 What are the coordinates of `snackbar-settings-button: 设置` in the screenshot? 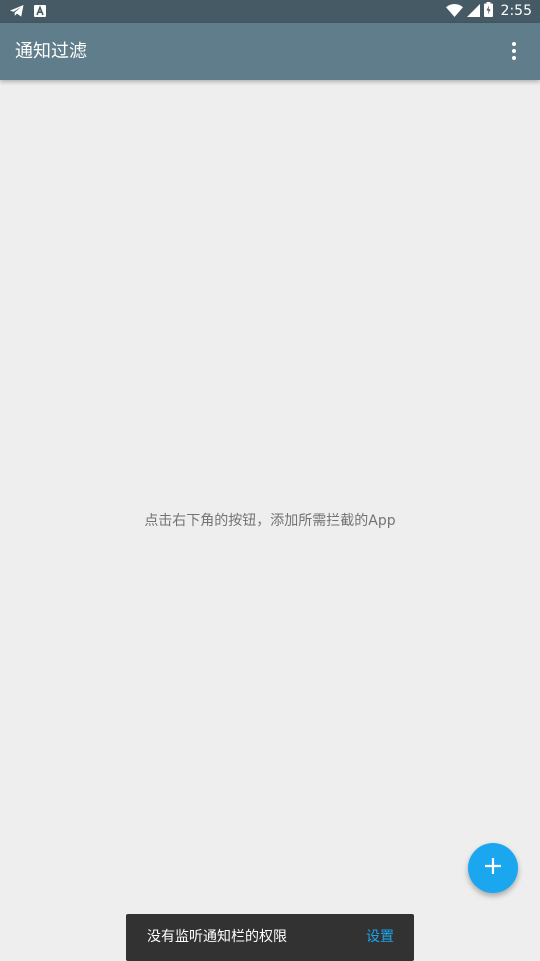 It's located at (380, 937).